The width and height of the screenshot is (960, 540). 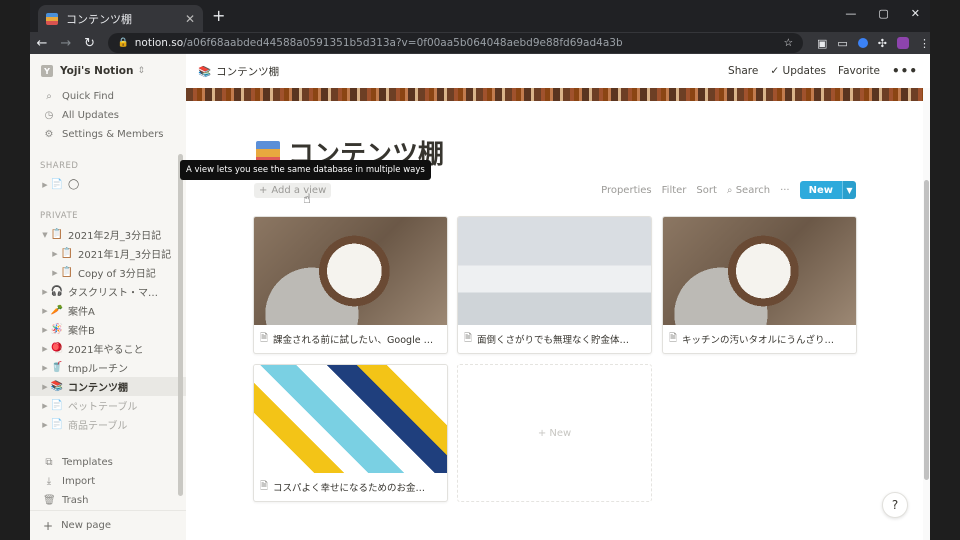 What do you see at coordinates (125, 255) in the screenshot?
I see `sidebar-page-label: 2021年1月_3分日記` at bounding box center [125, 255].